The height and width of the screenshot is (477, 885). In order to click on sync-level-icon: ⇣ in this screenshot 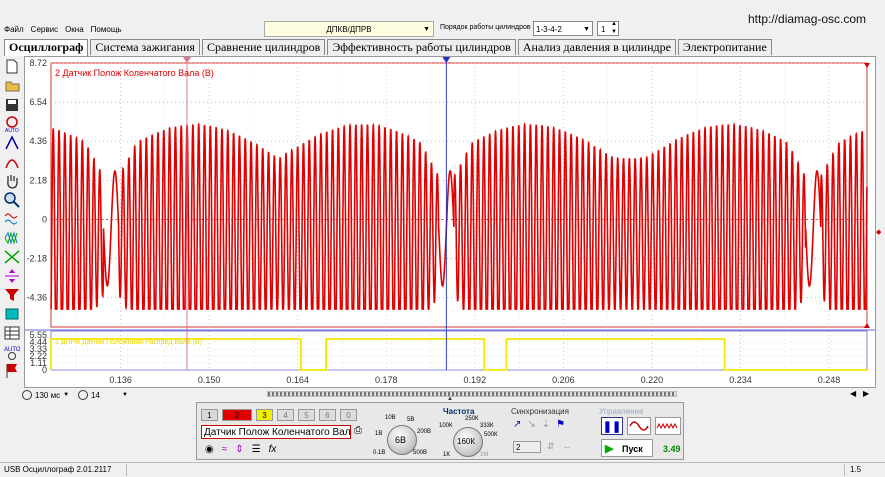, I will do `click(546, 424)`.